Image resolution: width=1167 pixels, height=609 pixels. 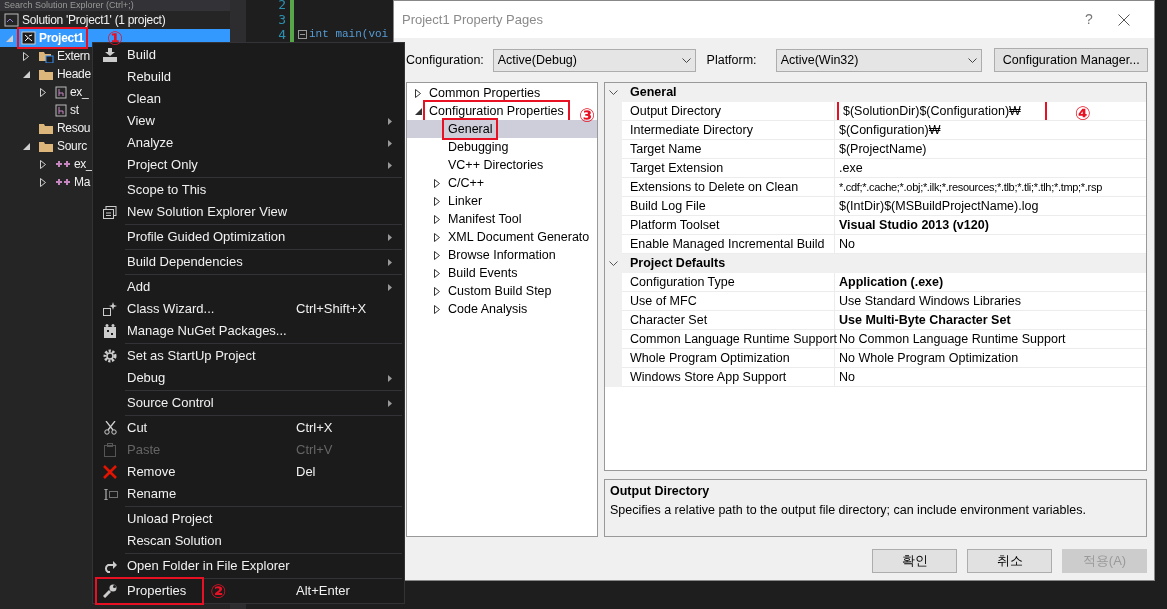 What do you see at coordinates (73, 56) in the screenshot?
I see `tree-item-label: Extern` at bounding box center [73, 56].